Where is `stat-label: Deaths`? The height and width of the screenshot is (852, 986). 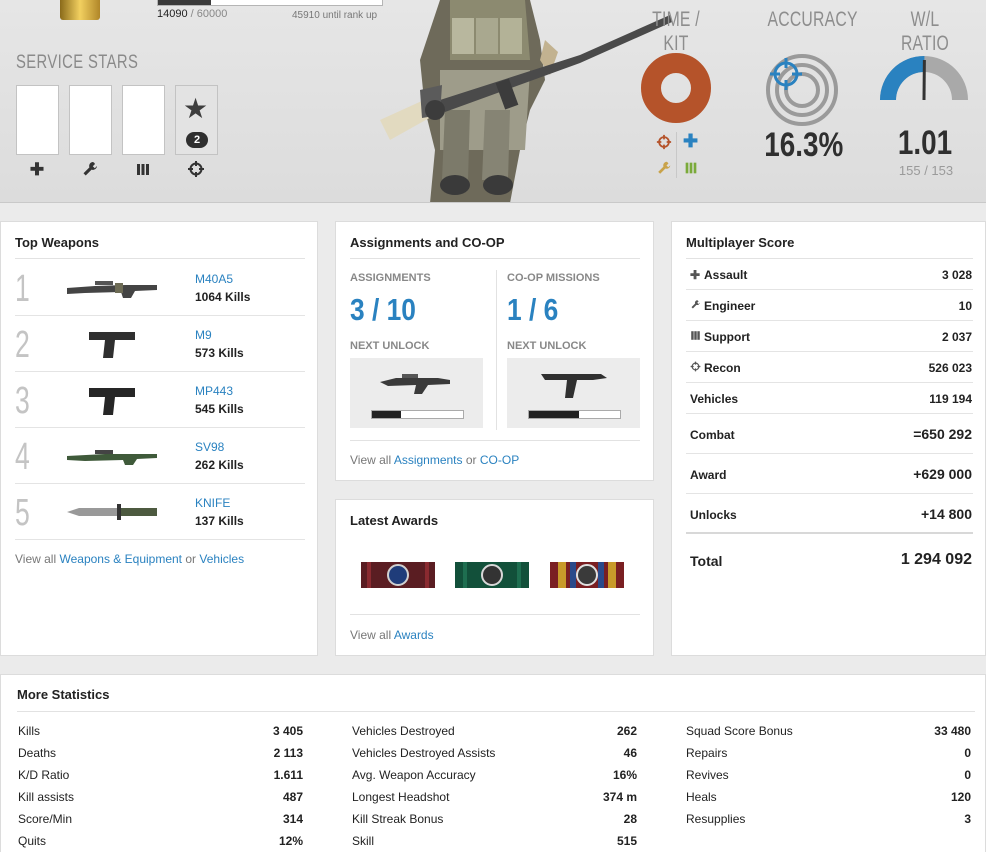
stat-label: Deaths is located at coordinates (37, 753).